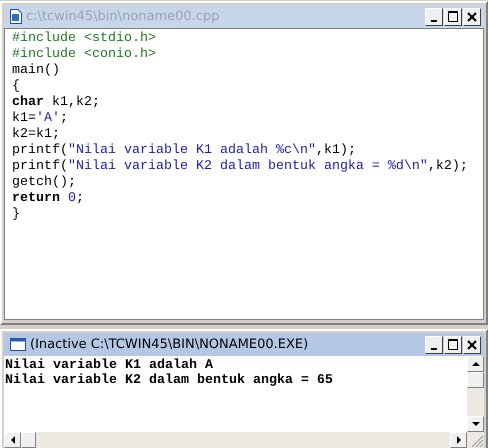 This screenshot has width=488, height=448. Describe the element at coordinates (40, 119) in the screenshot. I see `code-line: k1='A';` at that location.